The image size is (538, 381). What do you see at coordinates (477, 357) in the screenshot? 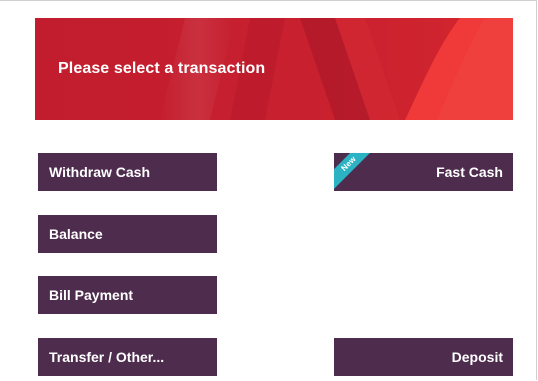
I see `deposit-label: Deposit` at bounding box center [477, 357].